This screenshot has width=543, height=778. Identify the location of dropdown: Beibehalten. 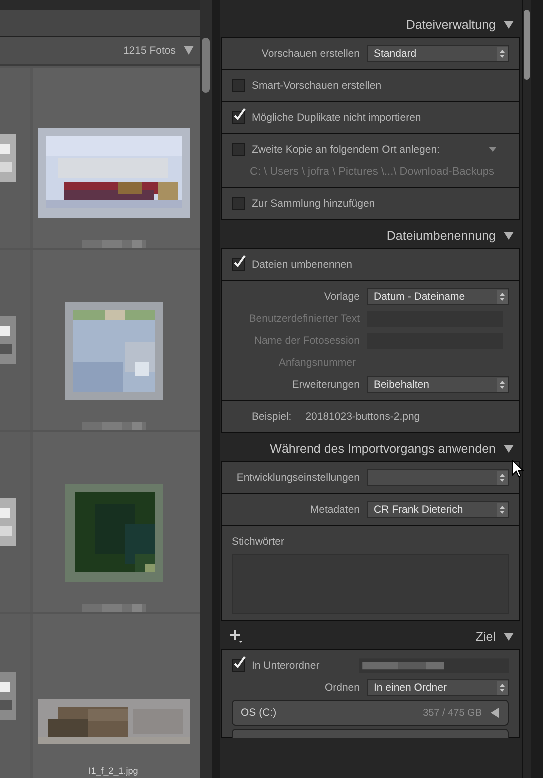
(438, 384).